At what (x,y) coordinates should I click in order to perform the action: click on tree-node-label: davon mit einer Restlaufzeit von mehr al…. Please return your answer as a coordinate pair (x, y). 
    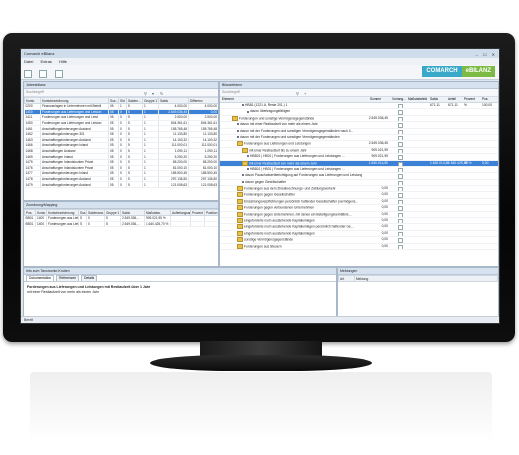
    Looking at the image, I should click on (279, 124).